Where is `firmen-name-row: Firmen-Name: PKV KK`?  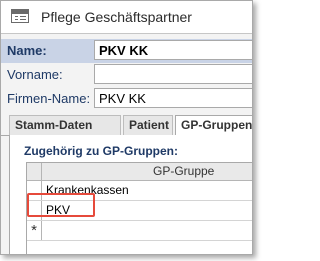
firmen-name-row: Firmen-Name: PKV KK is located at coordinates (126, 99).